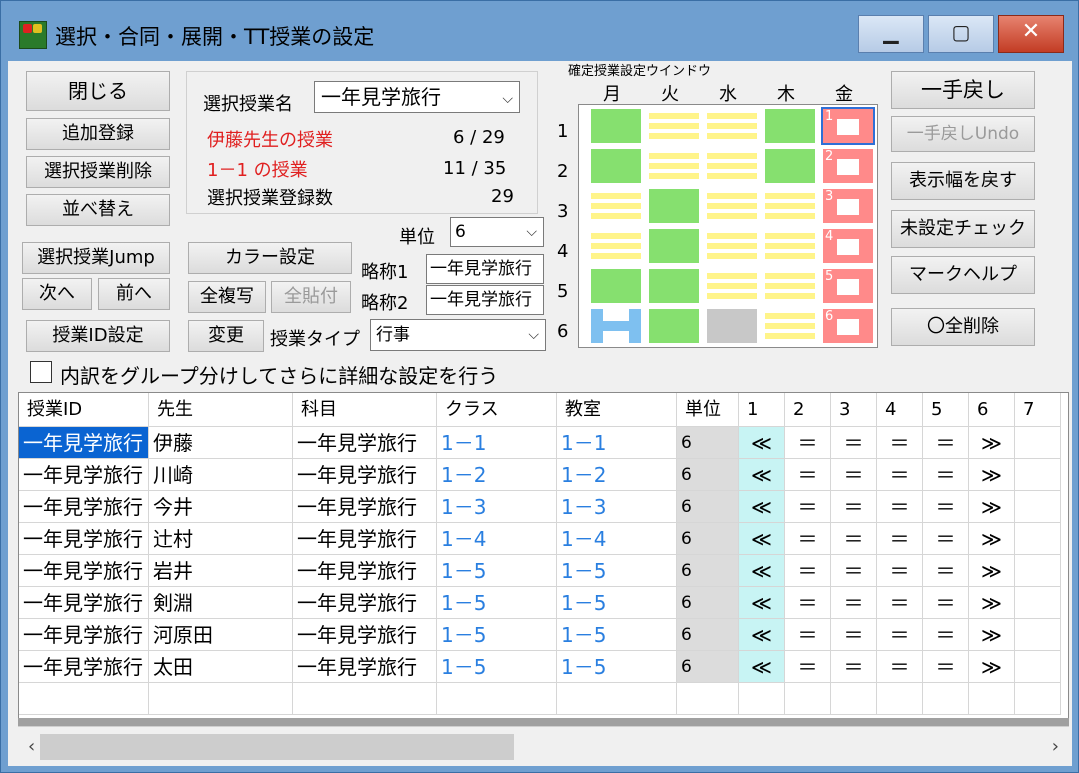  I want to click on column-header: 教室, so click(617, 410).